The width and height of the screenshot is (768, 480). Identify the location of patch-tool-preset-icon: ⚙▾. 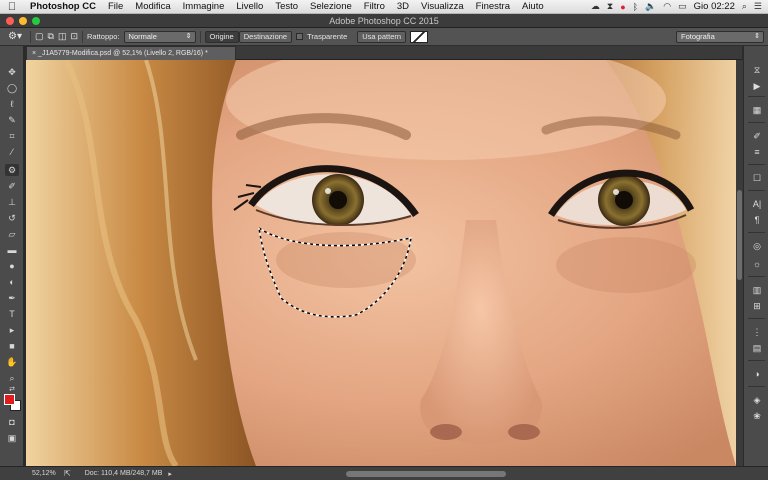
(15, 36).